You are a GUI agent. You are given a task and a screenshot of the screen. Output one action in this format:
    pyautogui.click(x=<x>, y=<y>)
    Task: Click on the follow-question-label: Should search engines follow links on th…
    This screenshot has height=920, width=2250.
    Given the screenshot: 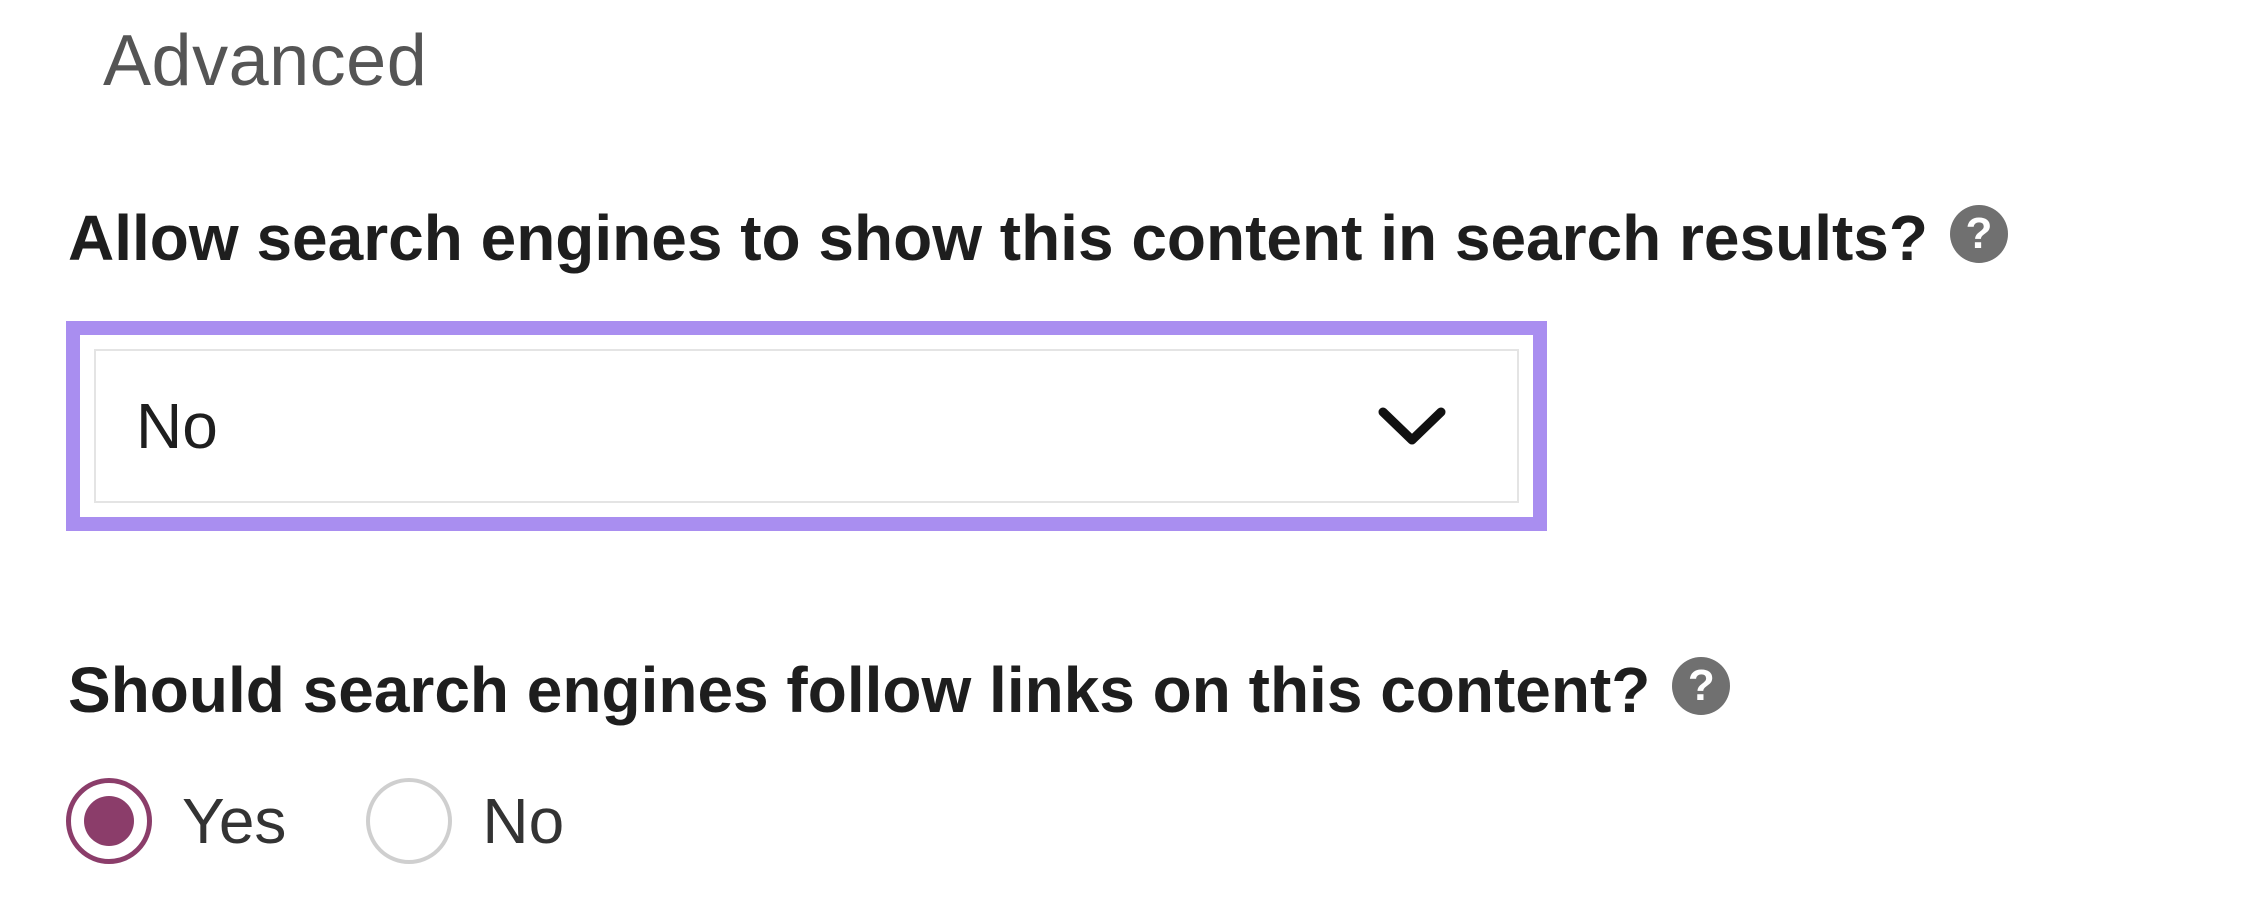 What is the action you would take?
    pyautogui.click(x=859, y=690)
    